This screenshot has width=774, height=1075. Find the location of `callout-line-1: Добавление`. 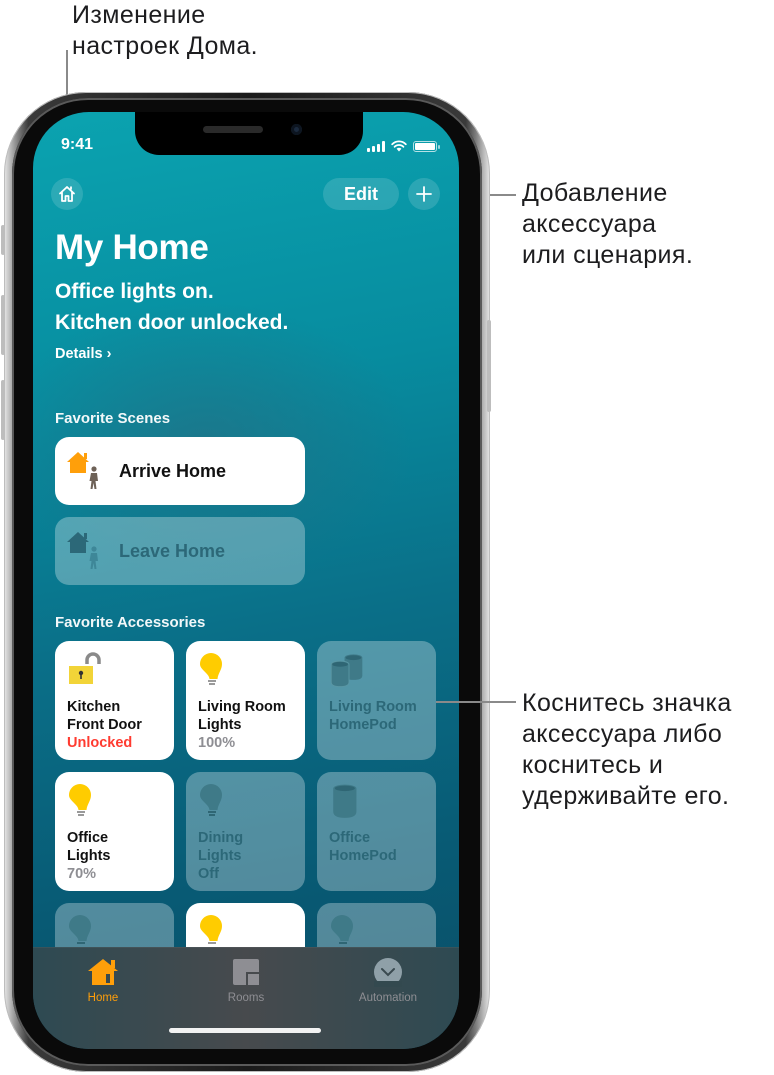

callout-line-1: Добавление is located at coordinates (595, 193).